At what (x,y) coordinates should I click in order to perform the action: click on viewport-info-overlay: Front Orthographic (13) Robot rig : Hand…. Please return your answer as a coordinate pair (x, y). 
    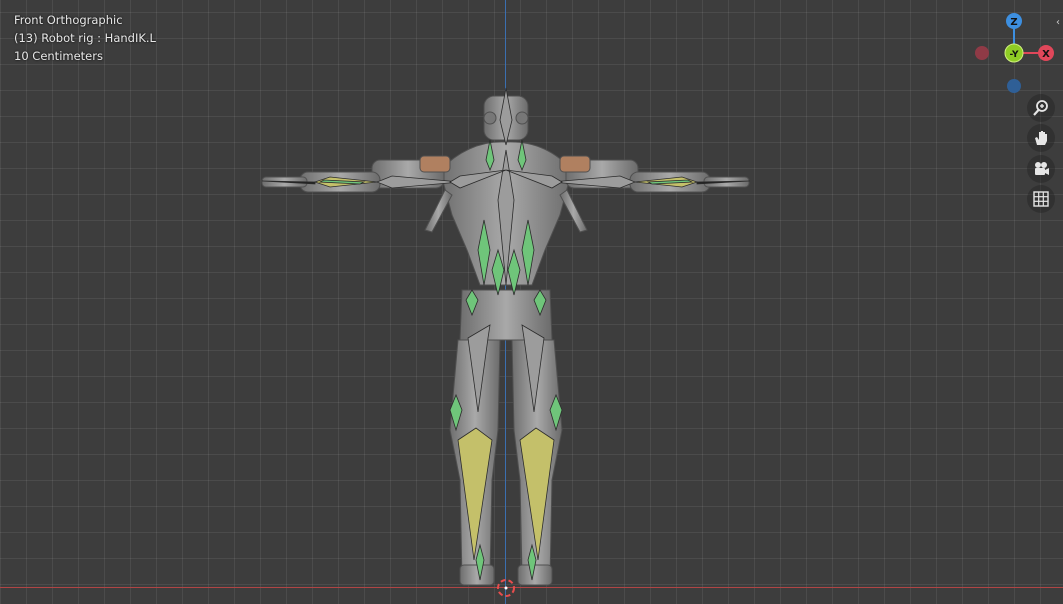
    Looking at the image, I should click on (85, 38).